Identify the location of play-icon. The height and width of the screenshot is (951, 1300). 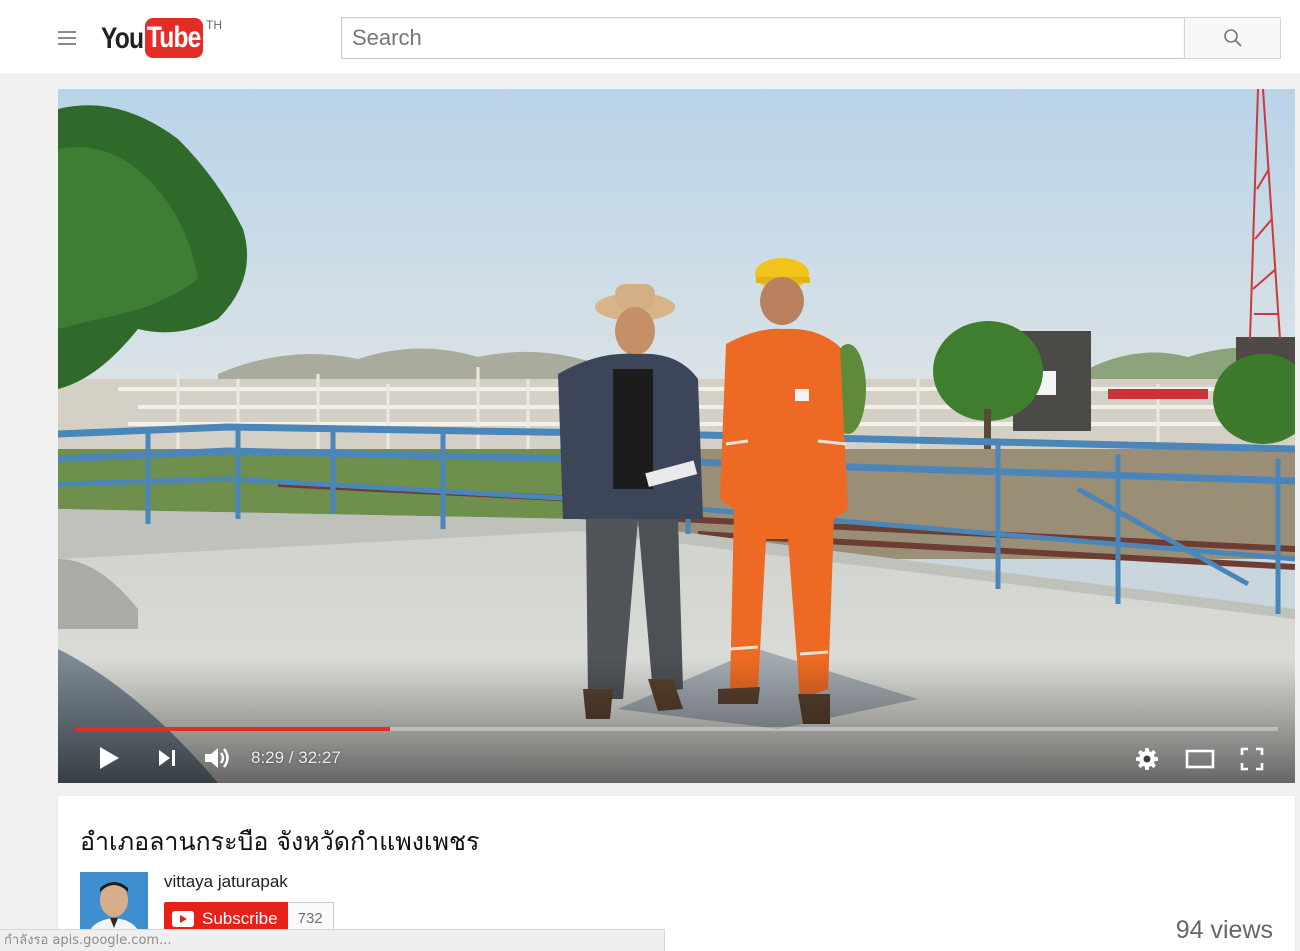
(109, 758).